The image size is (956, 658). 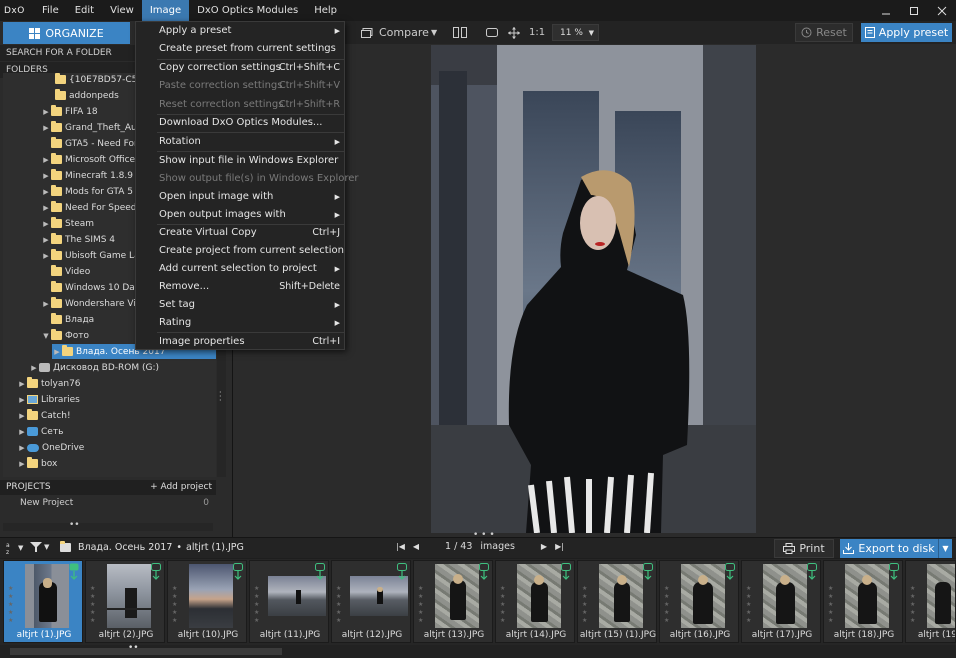 What do you see at coordinates (65, 335) in the screenshot?
I see `tree-item: ▼ Фото` at bounding box center [65, 335].